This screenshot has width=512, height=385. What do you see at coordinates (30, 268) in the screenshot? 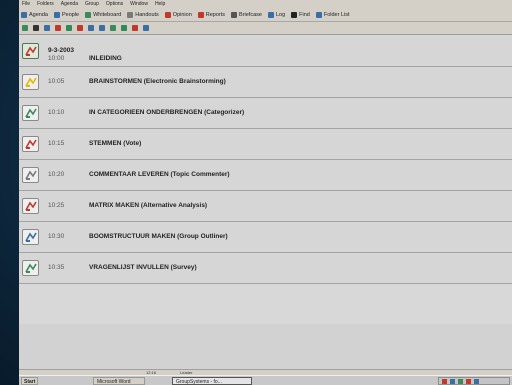
I see `survey-icon` at bounding box center [30, 268].